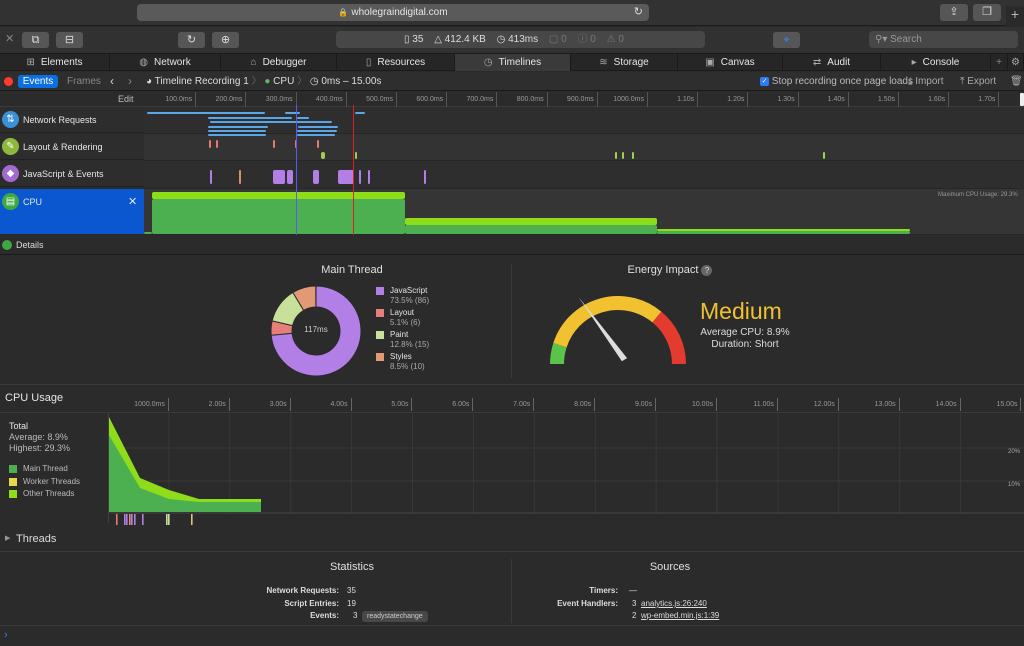 Image resolution: width=1024 pixels, height=646 pixels. Describe the element at coordinates (283, 81) in the screenshot. I see `breadcrumb-cpu: CPU` at that location.